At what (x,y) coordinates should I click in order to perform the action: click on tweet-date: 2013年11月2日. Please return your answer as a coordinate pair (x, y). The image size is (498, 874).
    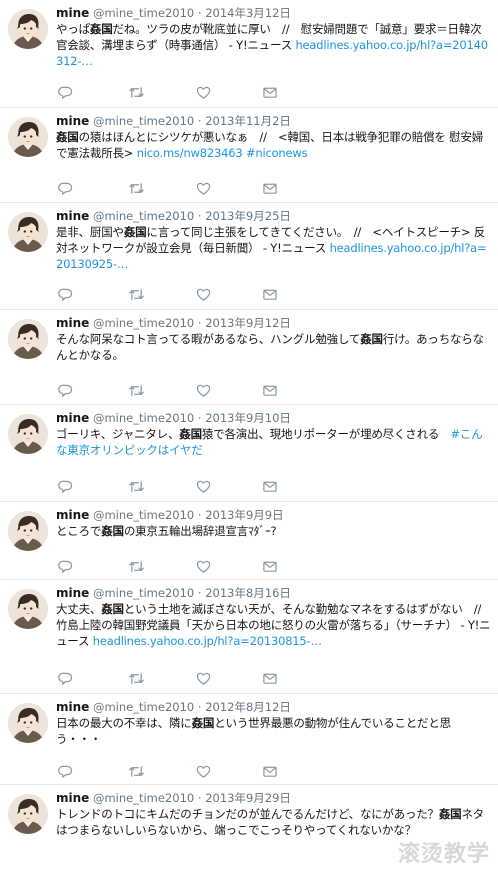
    Looking at the image, I should click on (248, 121).